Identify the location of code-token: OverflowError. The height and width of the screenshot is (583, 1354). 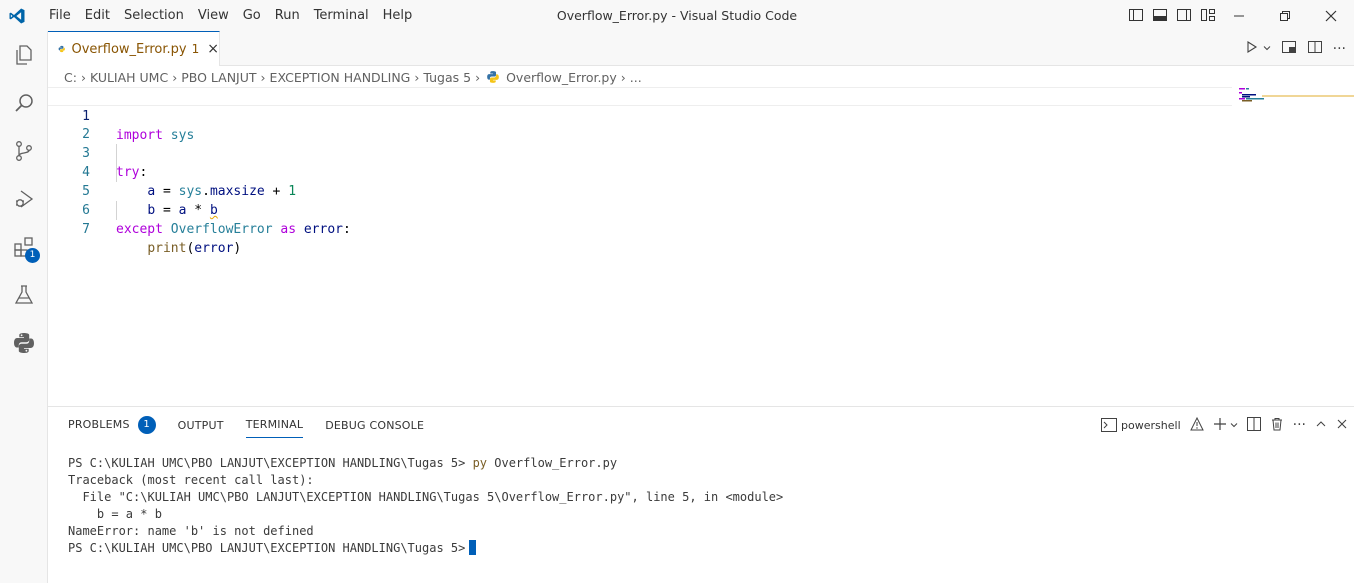
(221, 229).